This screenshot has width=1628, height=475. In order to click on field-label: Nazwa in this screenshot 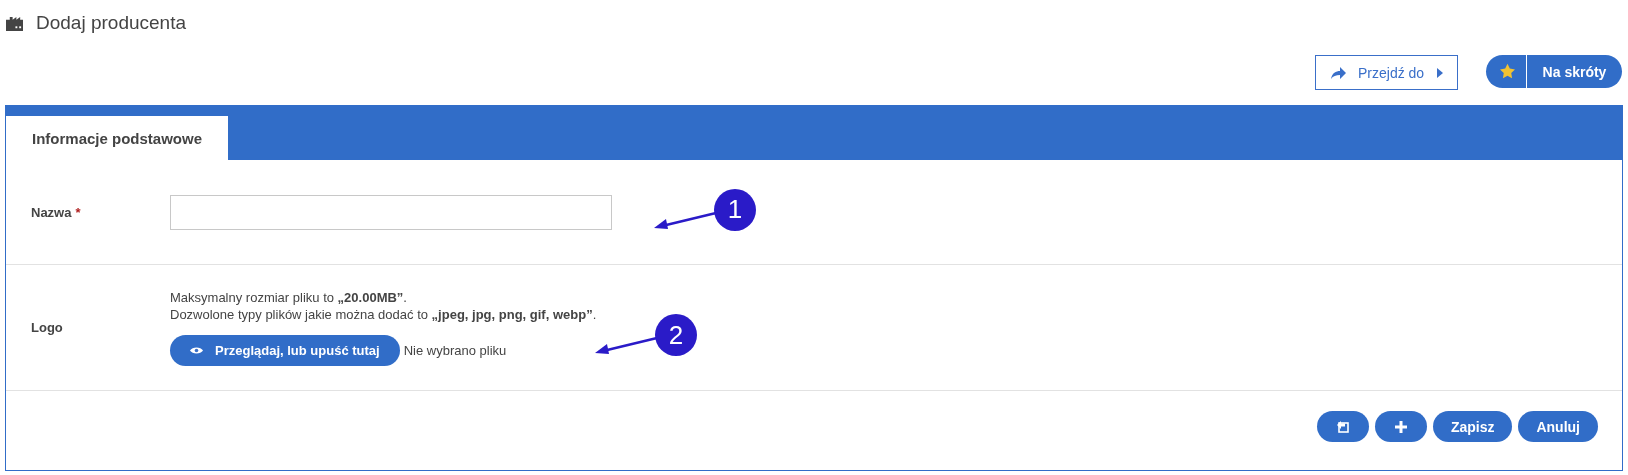, I will do `click(51, 212)`.